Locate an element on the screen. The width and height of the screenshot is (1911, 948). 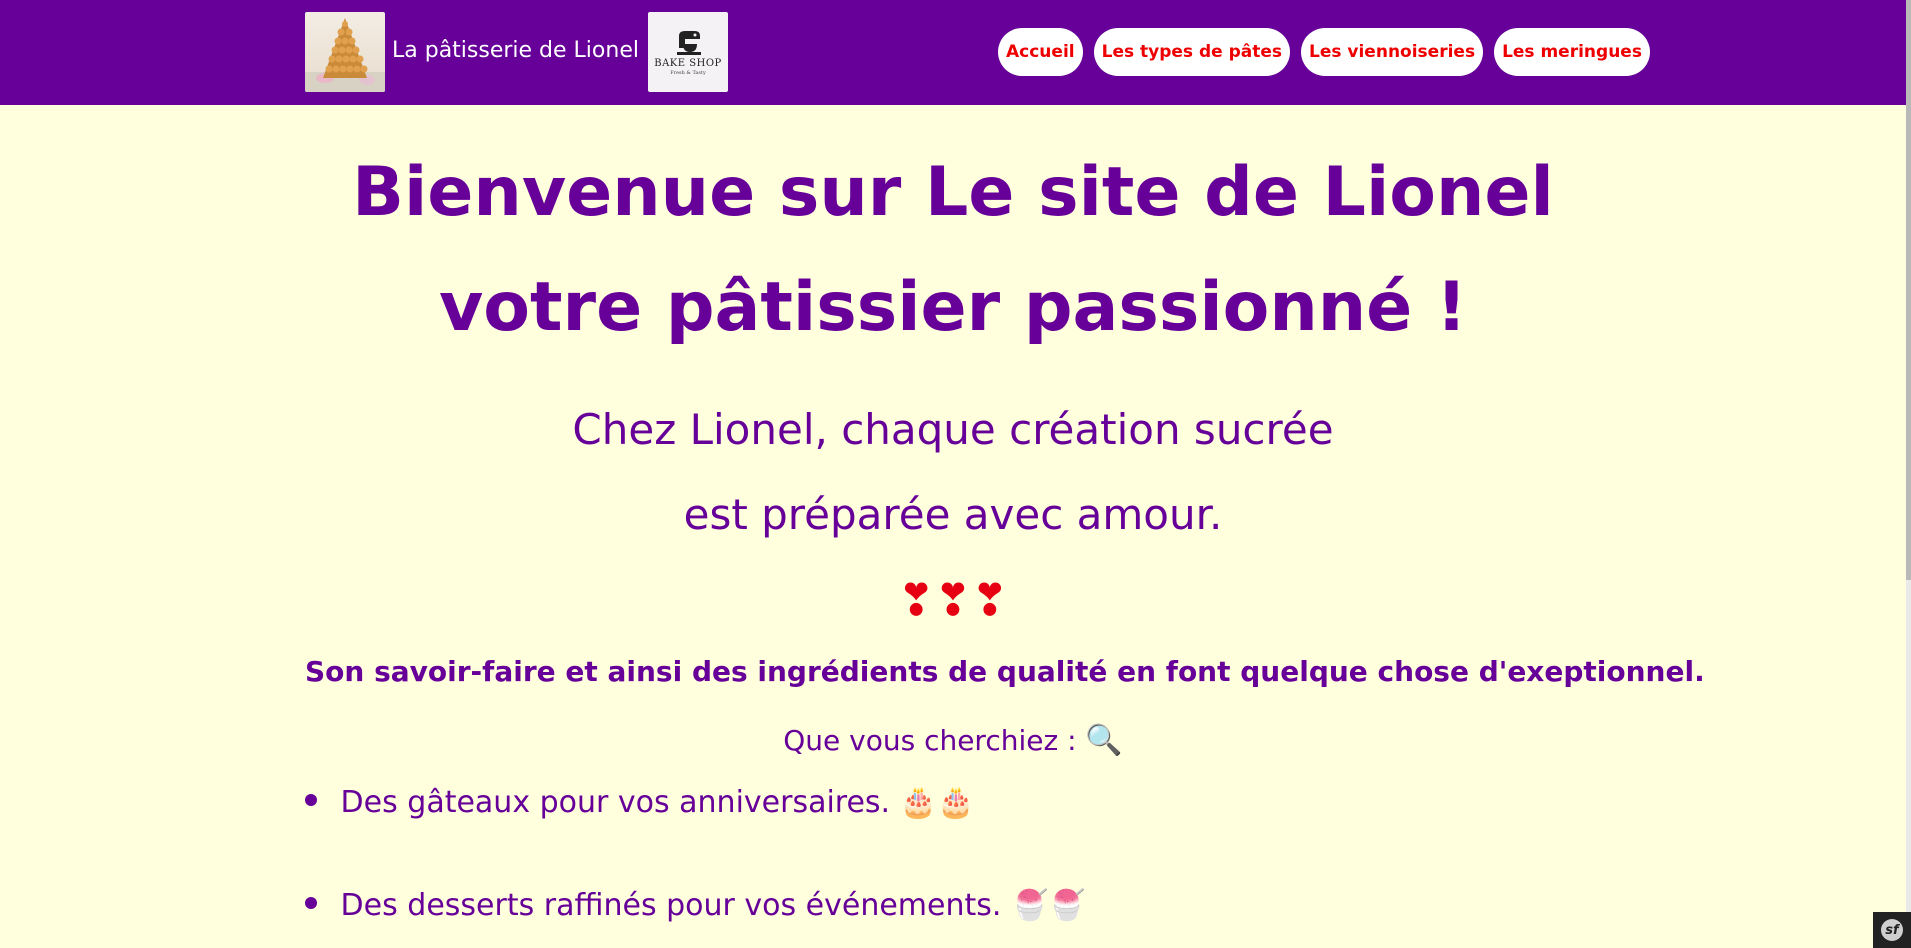
lead-line2: est préparée avec amour. is located at coordinates (953, 514).